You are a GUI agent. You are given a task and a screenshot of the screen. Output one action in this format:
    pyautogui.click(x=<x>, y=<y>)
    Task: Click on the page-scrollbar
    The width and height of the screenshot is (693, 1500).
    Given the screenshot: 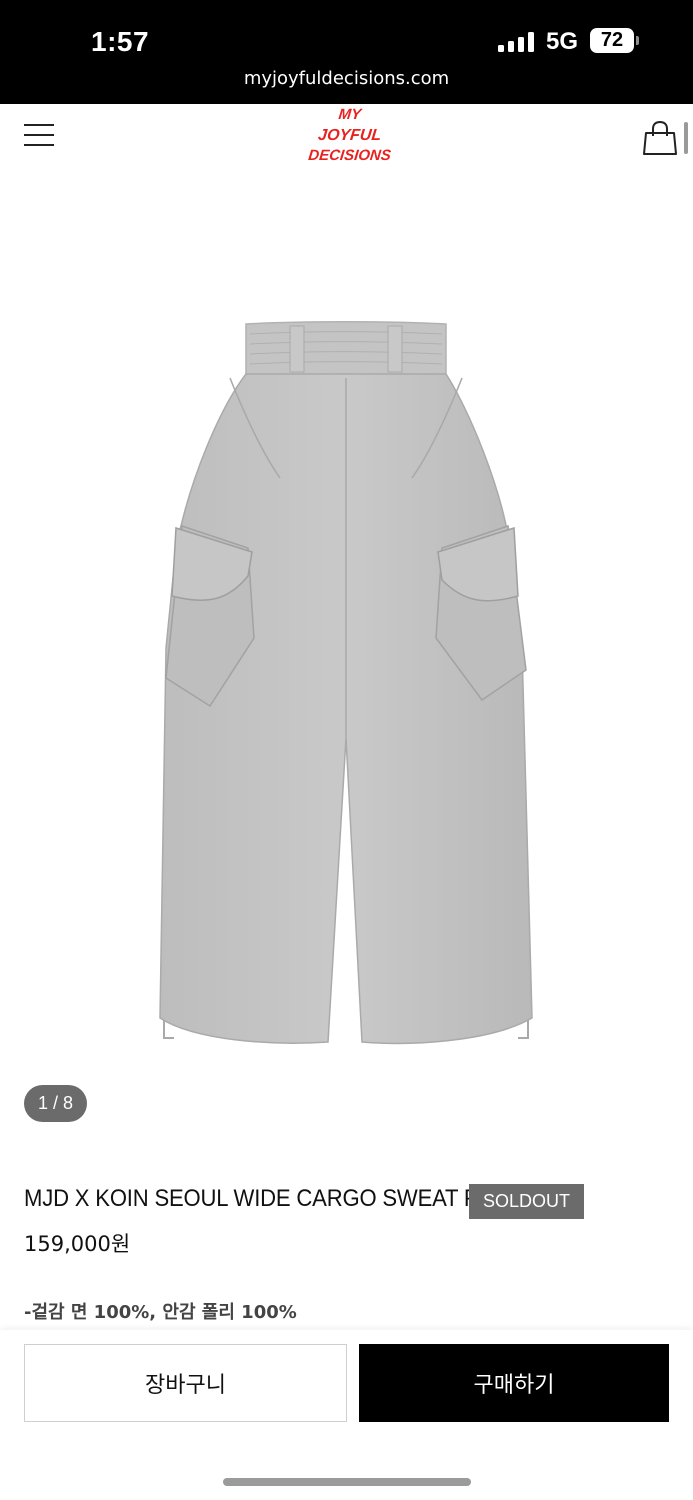 What is the action you would take?
    pyautogui.click(x=686, y=138)
    